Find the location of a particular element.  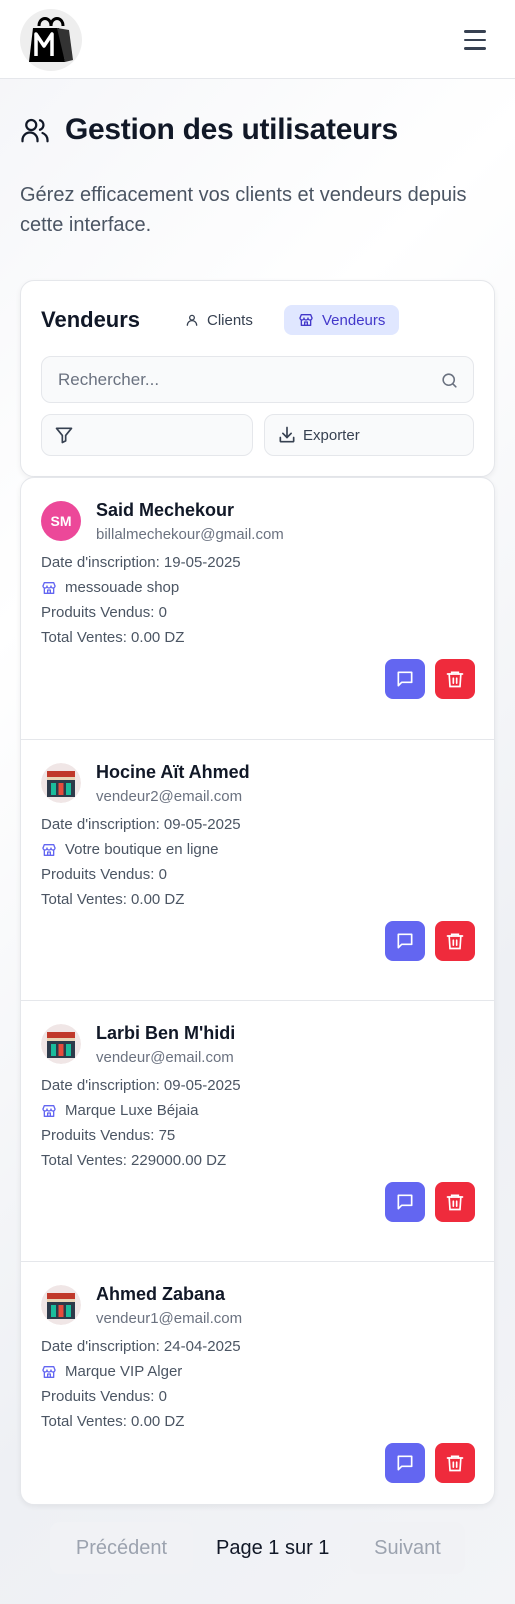

search-input is located at coordinates (257, 379).